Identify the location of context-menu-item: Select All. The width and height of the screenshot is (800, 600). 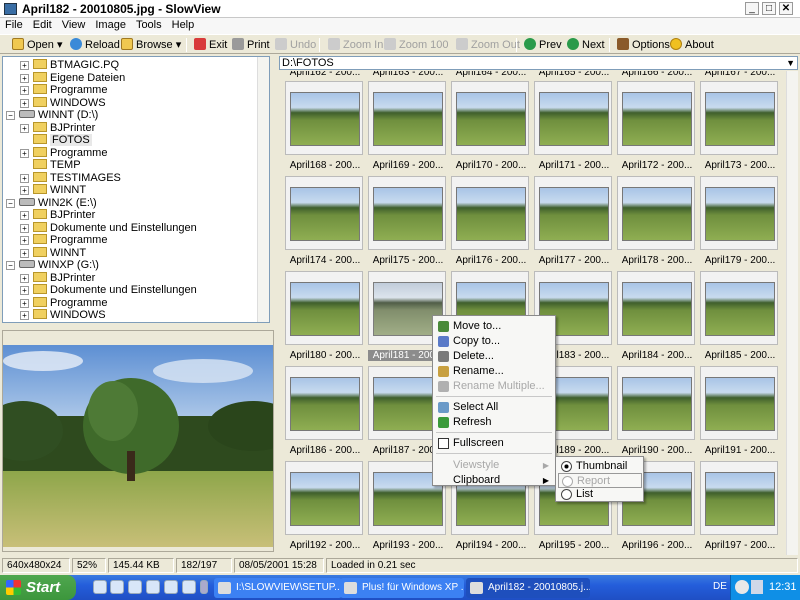
(494, 407).